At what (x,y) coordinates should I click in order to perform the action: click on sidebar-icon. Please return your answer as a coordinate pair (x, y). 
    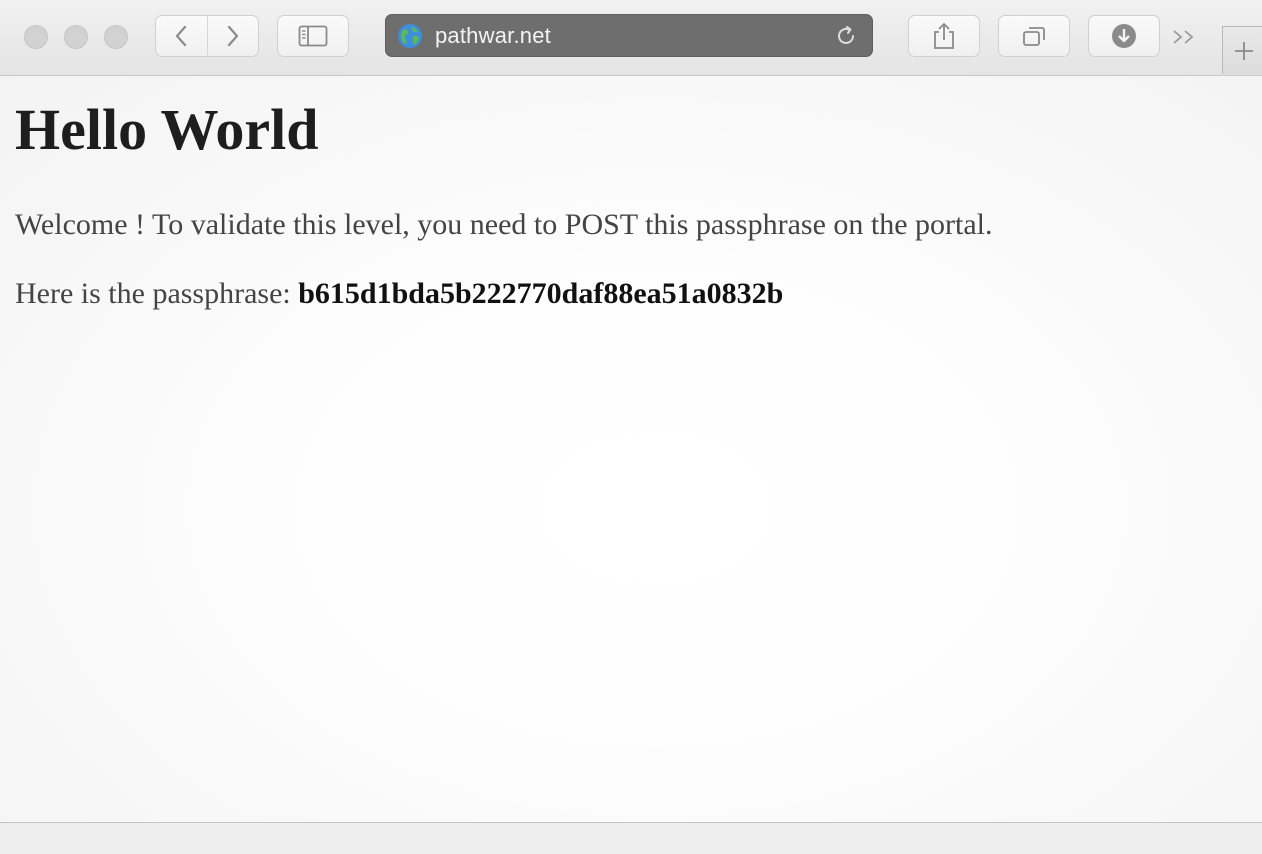
    Looking at the image, I should click on (313, 36).